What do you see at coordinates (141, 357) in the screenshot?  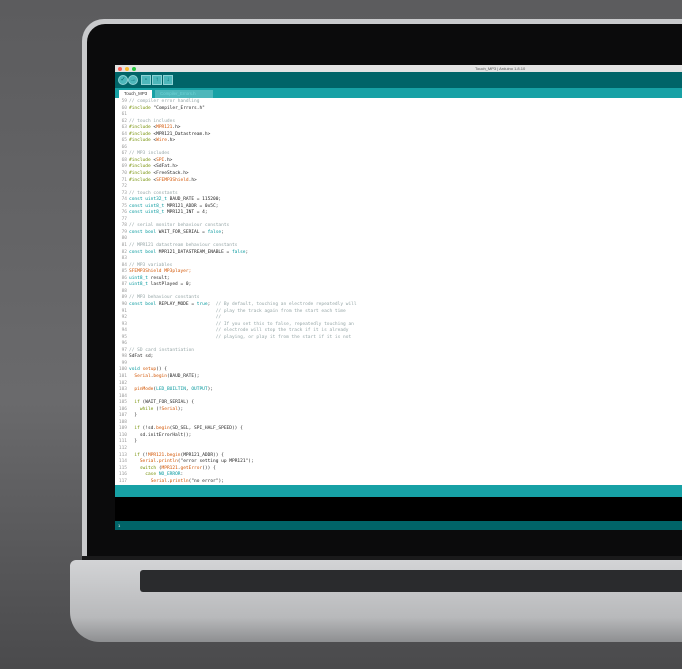 I see `code-token: SdFat sd;` at bounding box center [141, 357].